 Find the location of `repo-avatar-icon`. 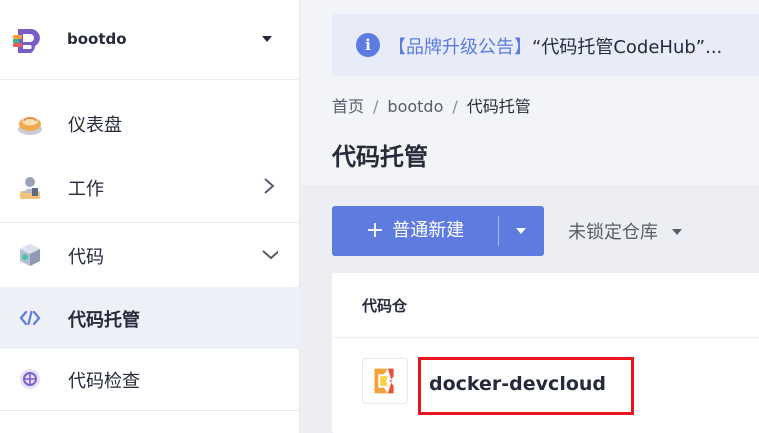

repo-avatar-icon is located at coordinates (385, 381).